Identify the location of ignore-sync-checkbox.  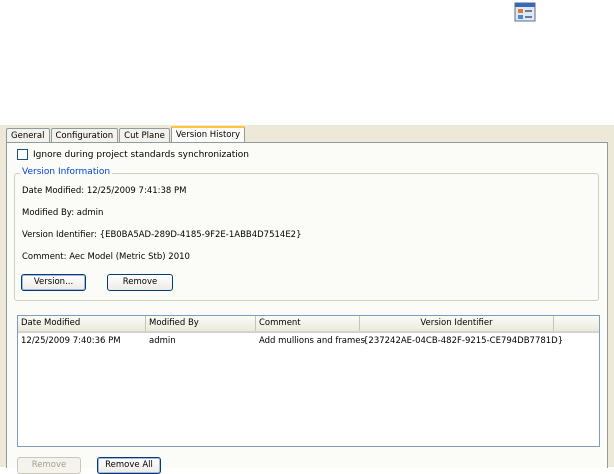
(22, 154).